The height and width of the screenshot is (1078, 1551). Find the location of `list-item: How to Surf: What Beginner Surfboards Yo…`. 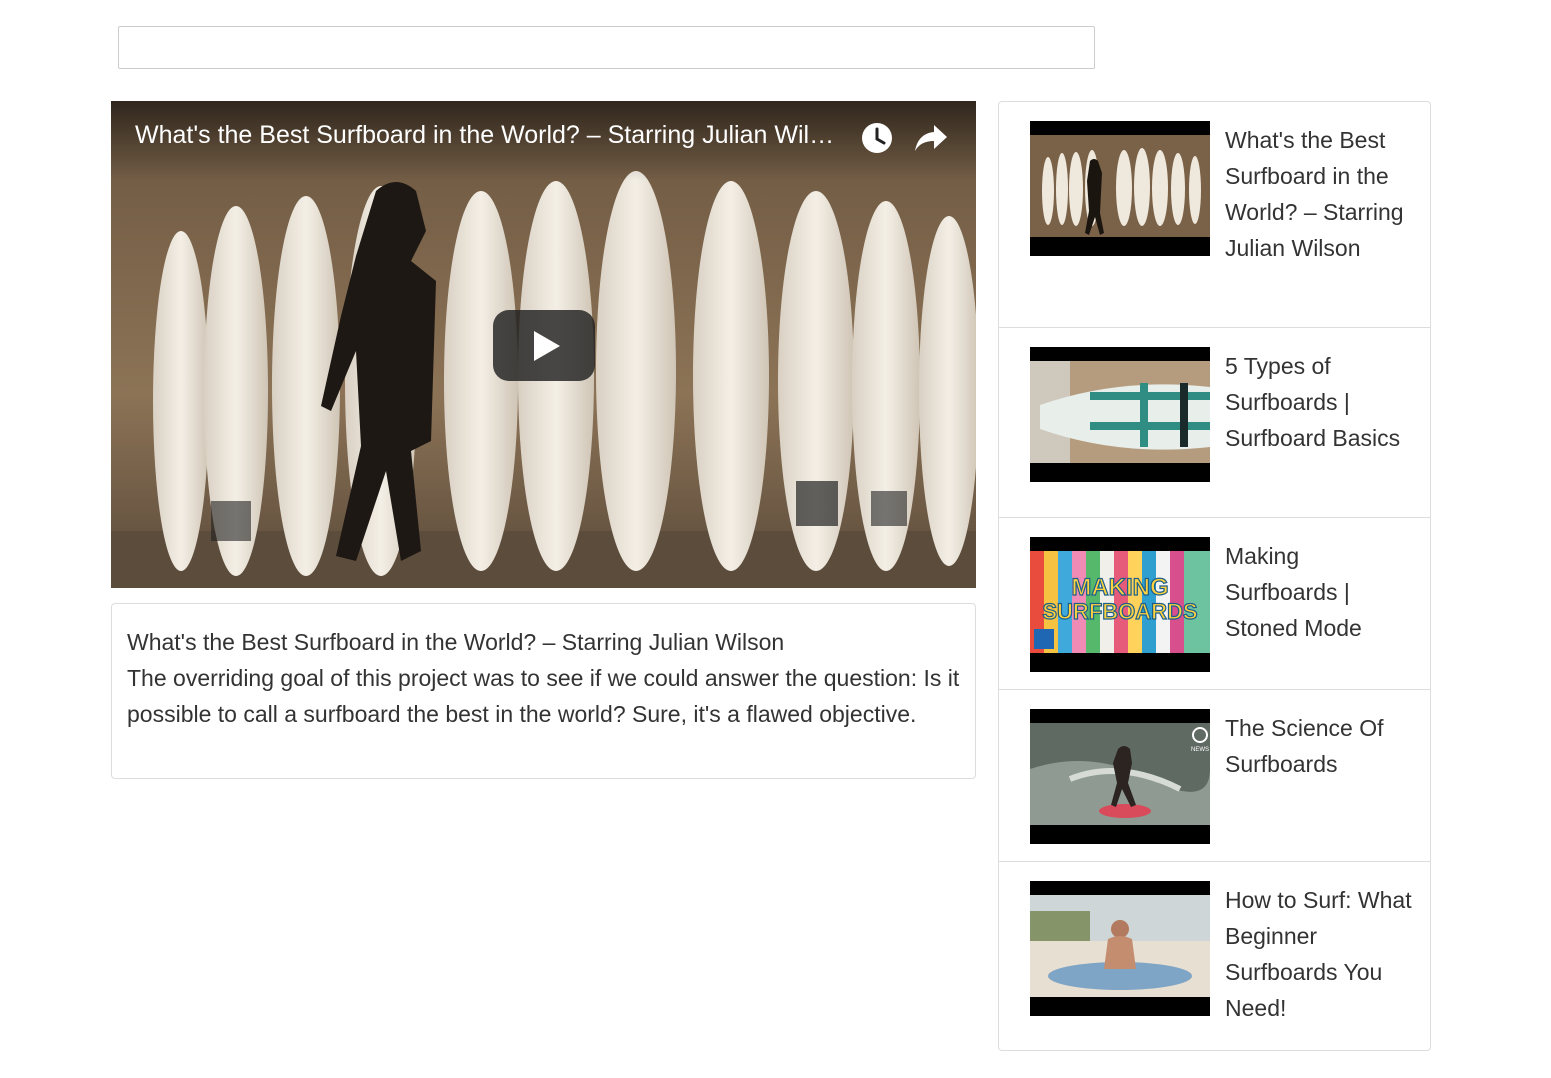

list-item: How to Surf: What Beginner Surfboards Yo… is located at coordinates (1214, 956).